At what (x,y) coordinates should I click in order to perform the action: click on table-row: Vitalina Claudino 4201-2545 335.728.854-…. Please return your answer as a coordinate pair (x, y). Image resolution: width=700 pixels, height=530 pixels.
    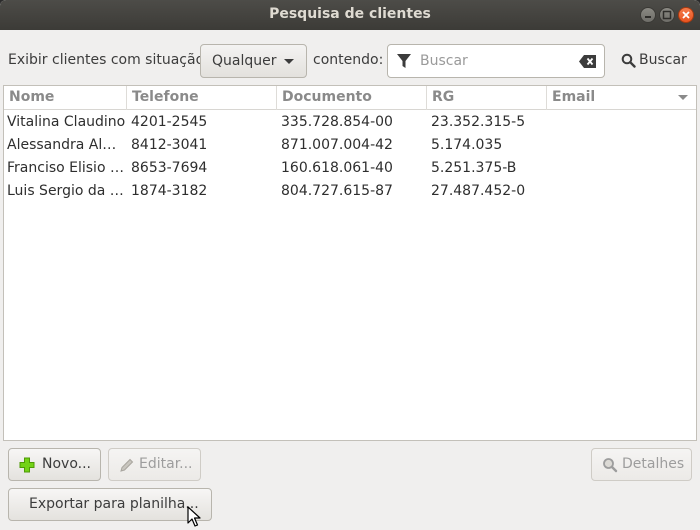
    Looking at the image, I should click on (350, 122).